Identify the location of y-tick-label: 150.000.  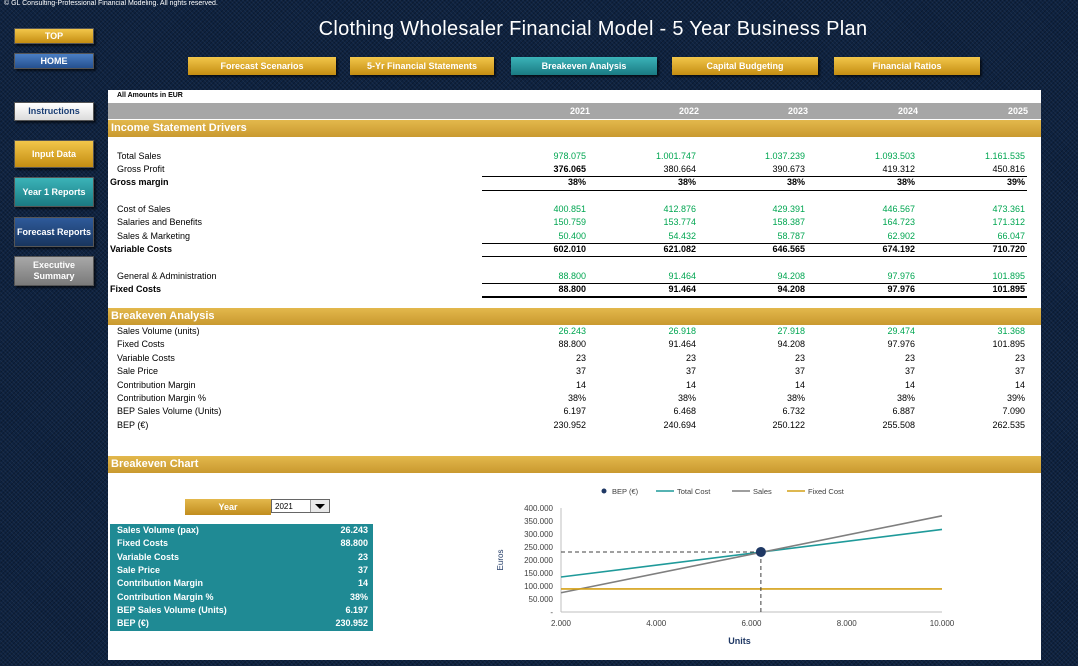
(538, 573).